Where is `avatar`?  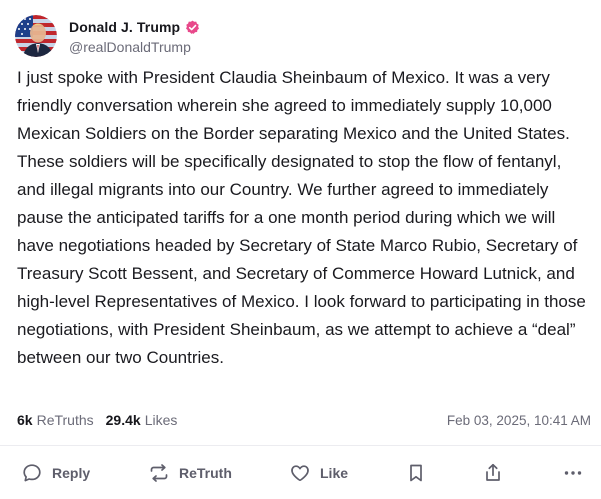 avatar is located at coordinates (36, 36).